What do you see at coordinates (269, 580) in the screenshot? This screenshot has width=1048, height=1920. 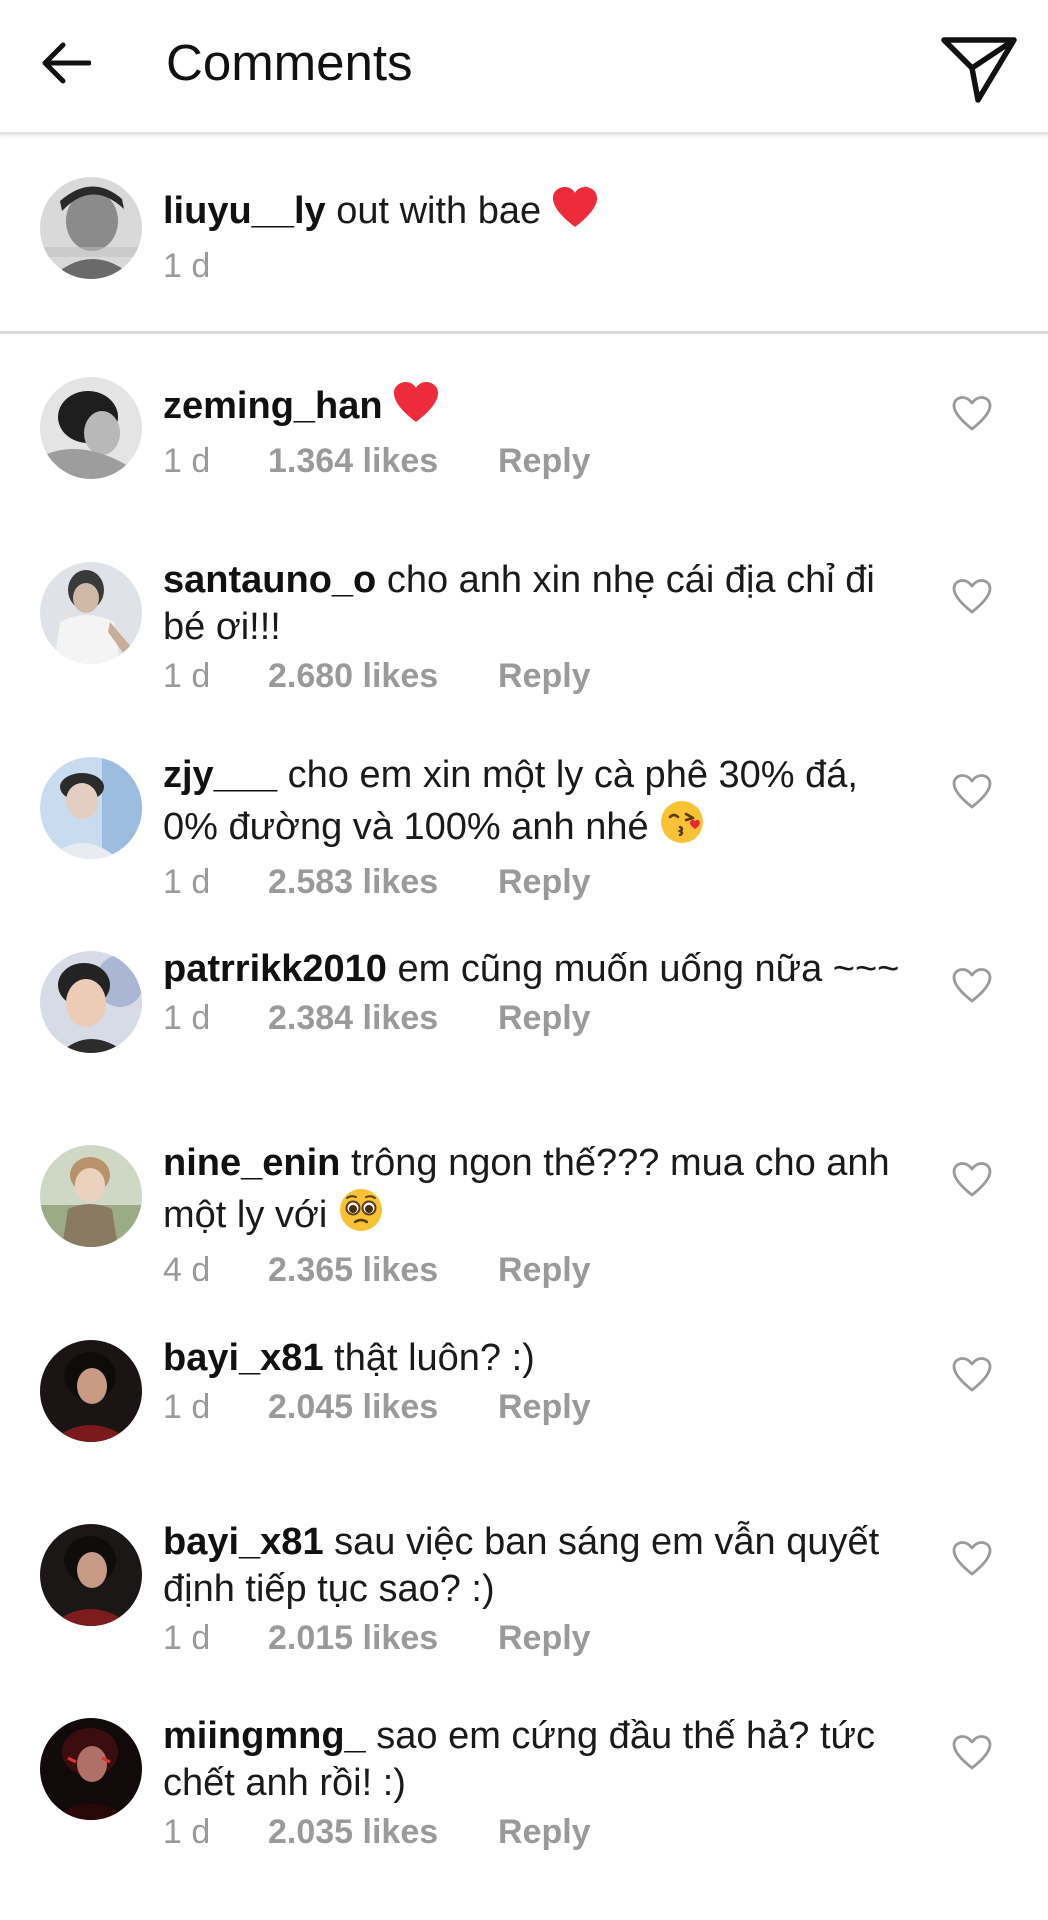 I see `comment-username: santauno_o` at bounding box center [269, 580].